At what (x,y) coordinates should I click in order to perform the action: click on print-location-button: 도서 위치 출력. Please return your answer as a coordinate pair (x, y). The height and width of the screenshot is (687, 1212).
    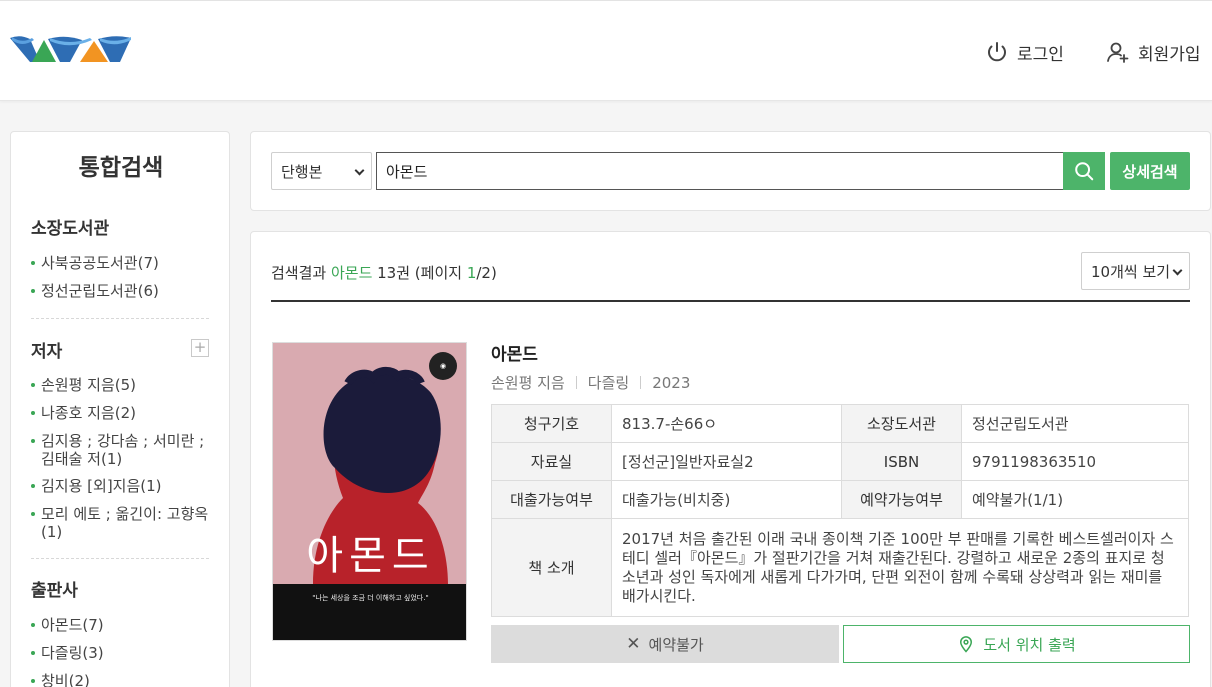
    Looking at the image, I should click on (1016, 644).